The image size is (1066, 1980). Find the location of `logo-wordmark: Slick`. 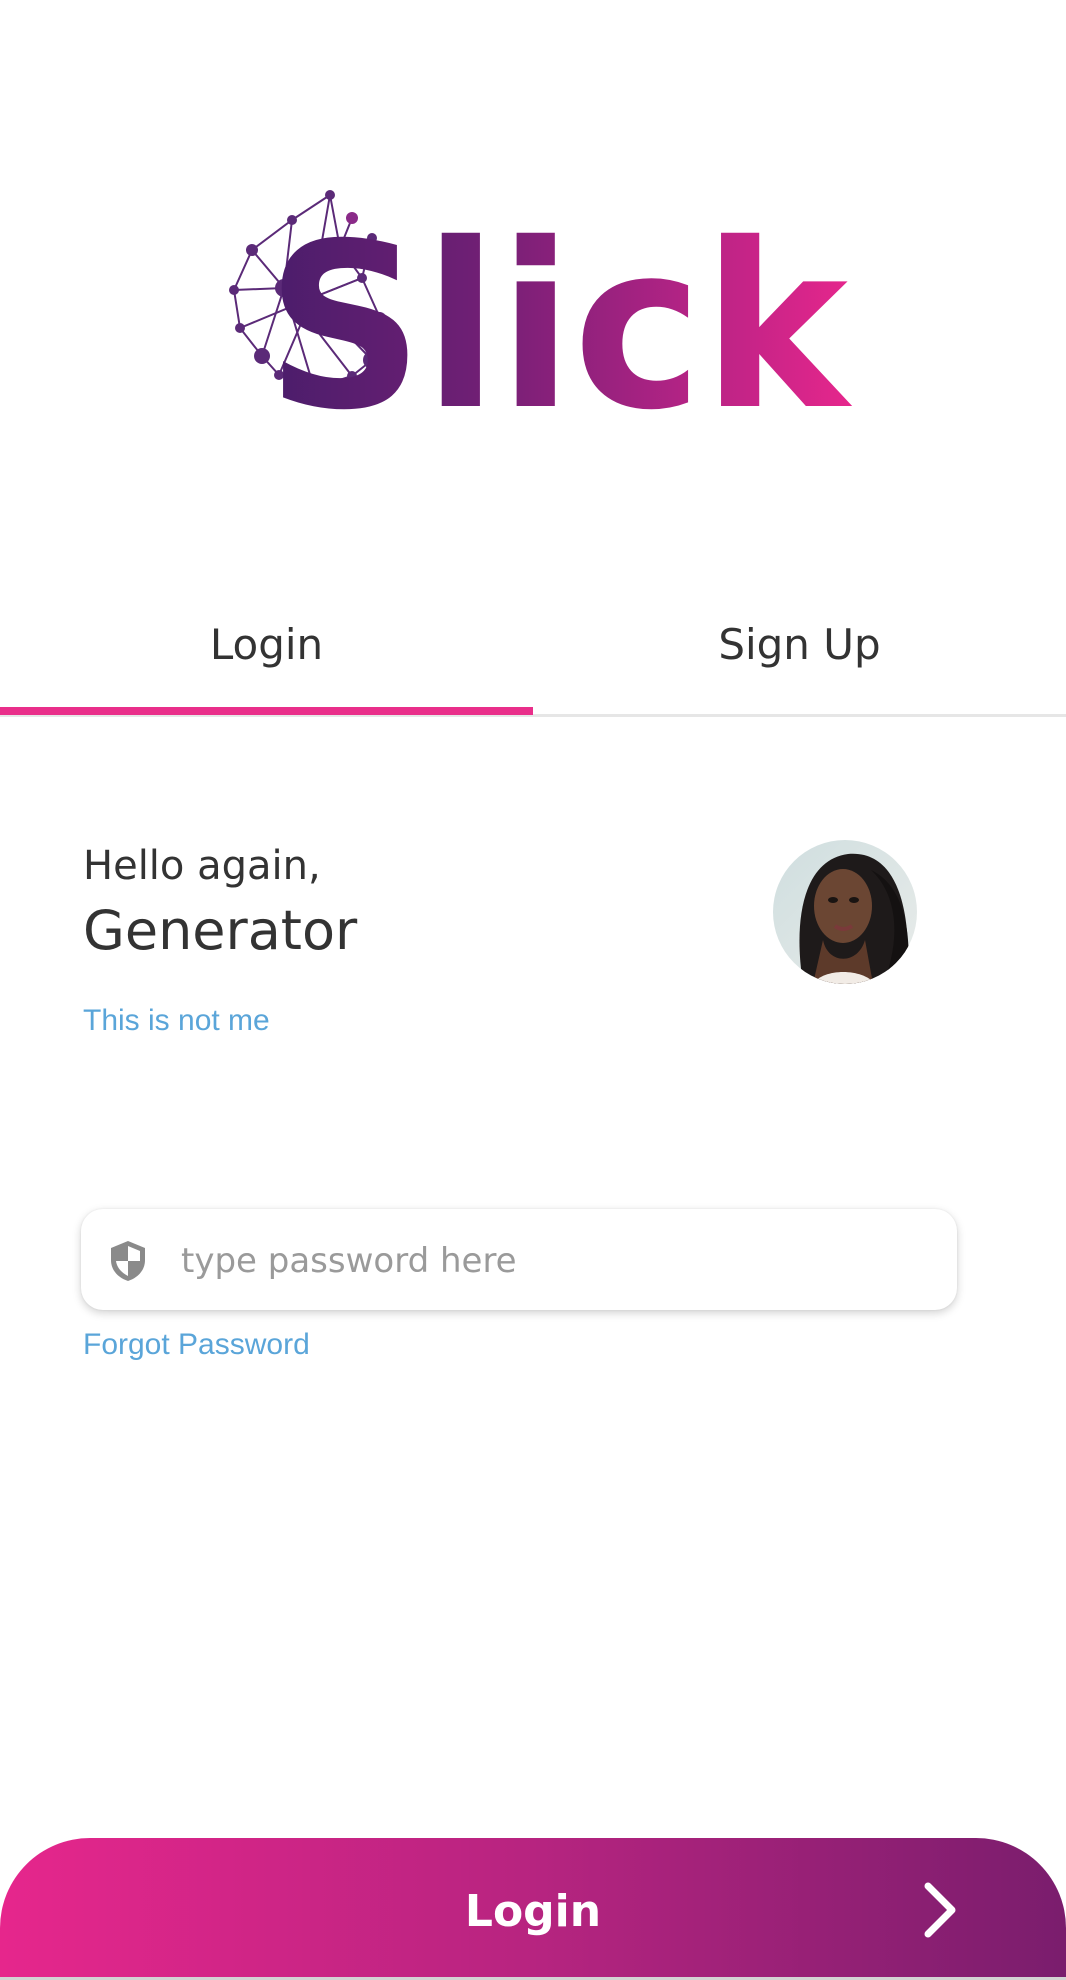

logo-wordmark: Slick is located at coordinates (559, 327).